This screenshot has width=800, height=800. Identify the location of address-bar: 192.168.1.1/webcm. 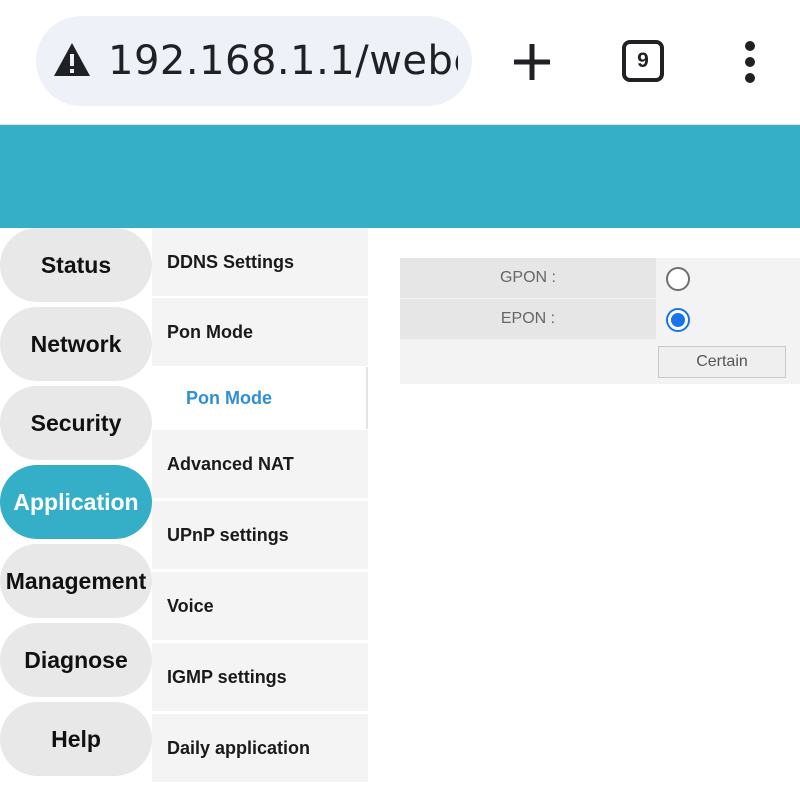
(254, 61).